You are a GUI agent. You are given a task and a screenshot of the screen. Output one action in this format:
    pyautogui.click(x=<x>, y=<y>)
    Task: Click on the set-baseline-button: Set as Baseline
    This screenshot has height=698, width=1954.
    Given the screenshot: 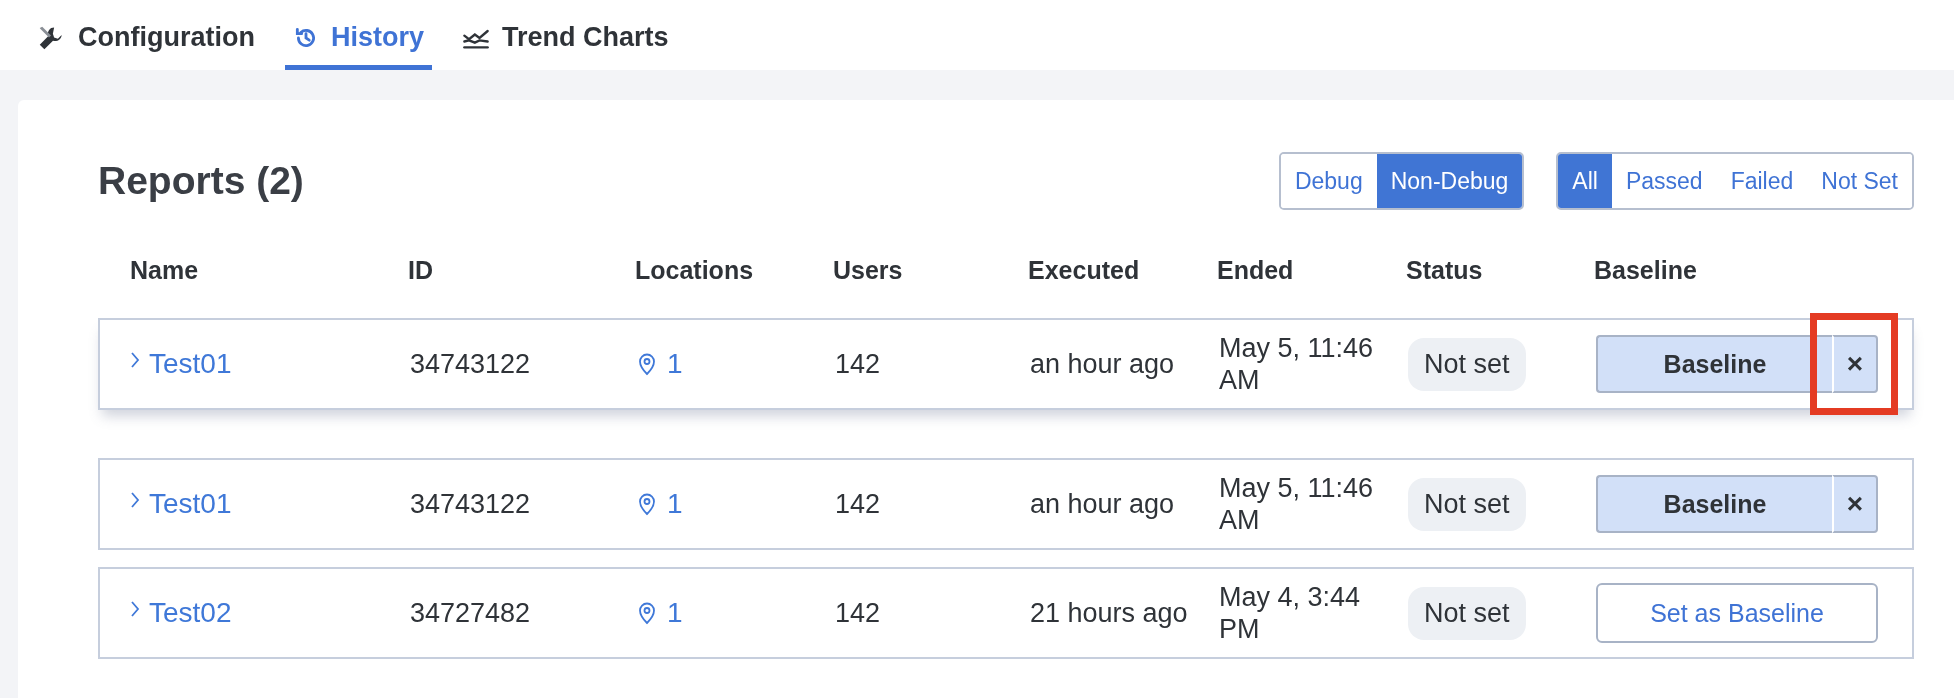 What is the action you would take?
    pyautogui.click(x=1737, y=613)
    